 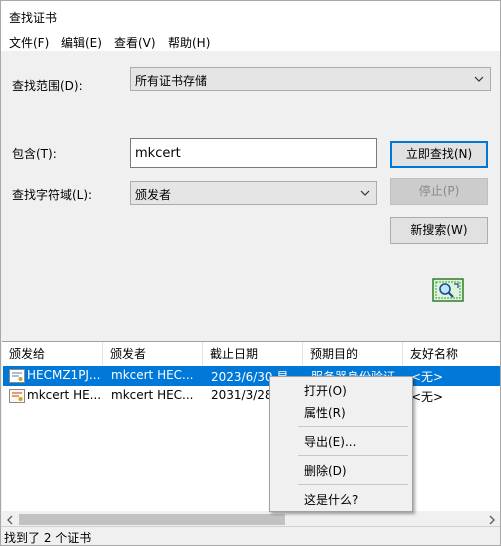 I want to click on contains-input-box, so click(x=253, y=153).